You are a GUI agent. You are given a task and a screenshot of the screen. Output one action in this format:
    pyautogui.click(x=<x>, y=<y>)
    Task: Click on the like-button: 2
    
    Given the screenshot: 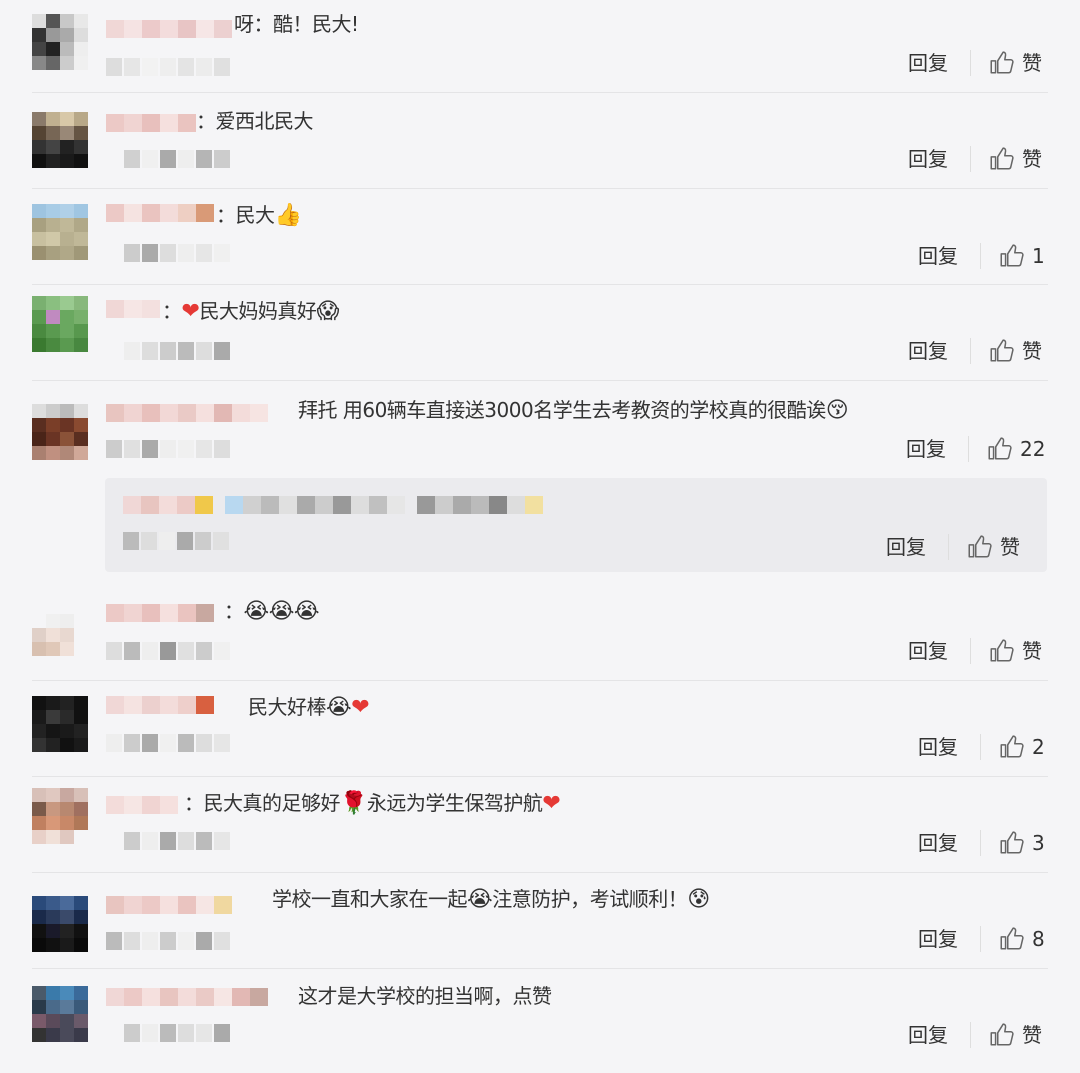 What is the action you would take?
    pyautogui.click(x=1021, y=747)
    